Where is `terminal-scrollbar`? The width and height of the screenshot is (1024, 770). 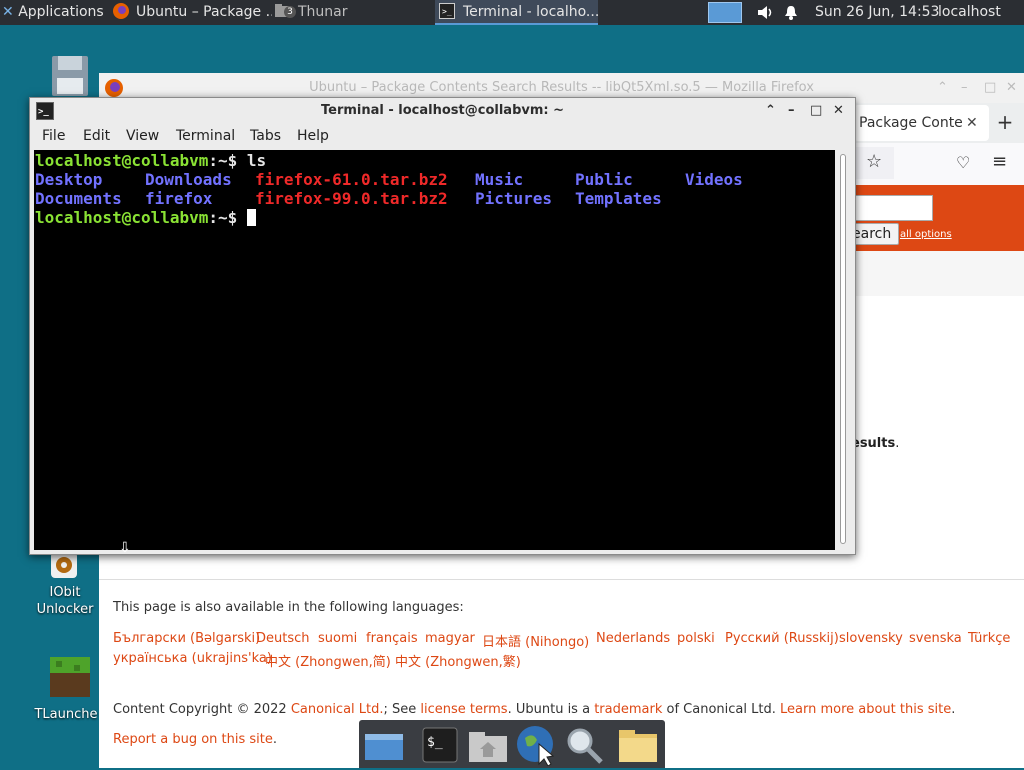 terminal-scrollbar is located at coordinates (843, 350).